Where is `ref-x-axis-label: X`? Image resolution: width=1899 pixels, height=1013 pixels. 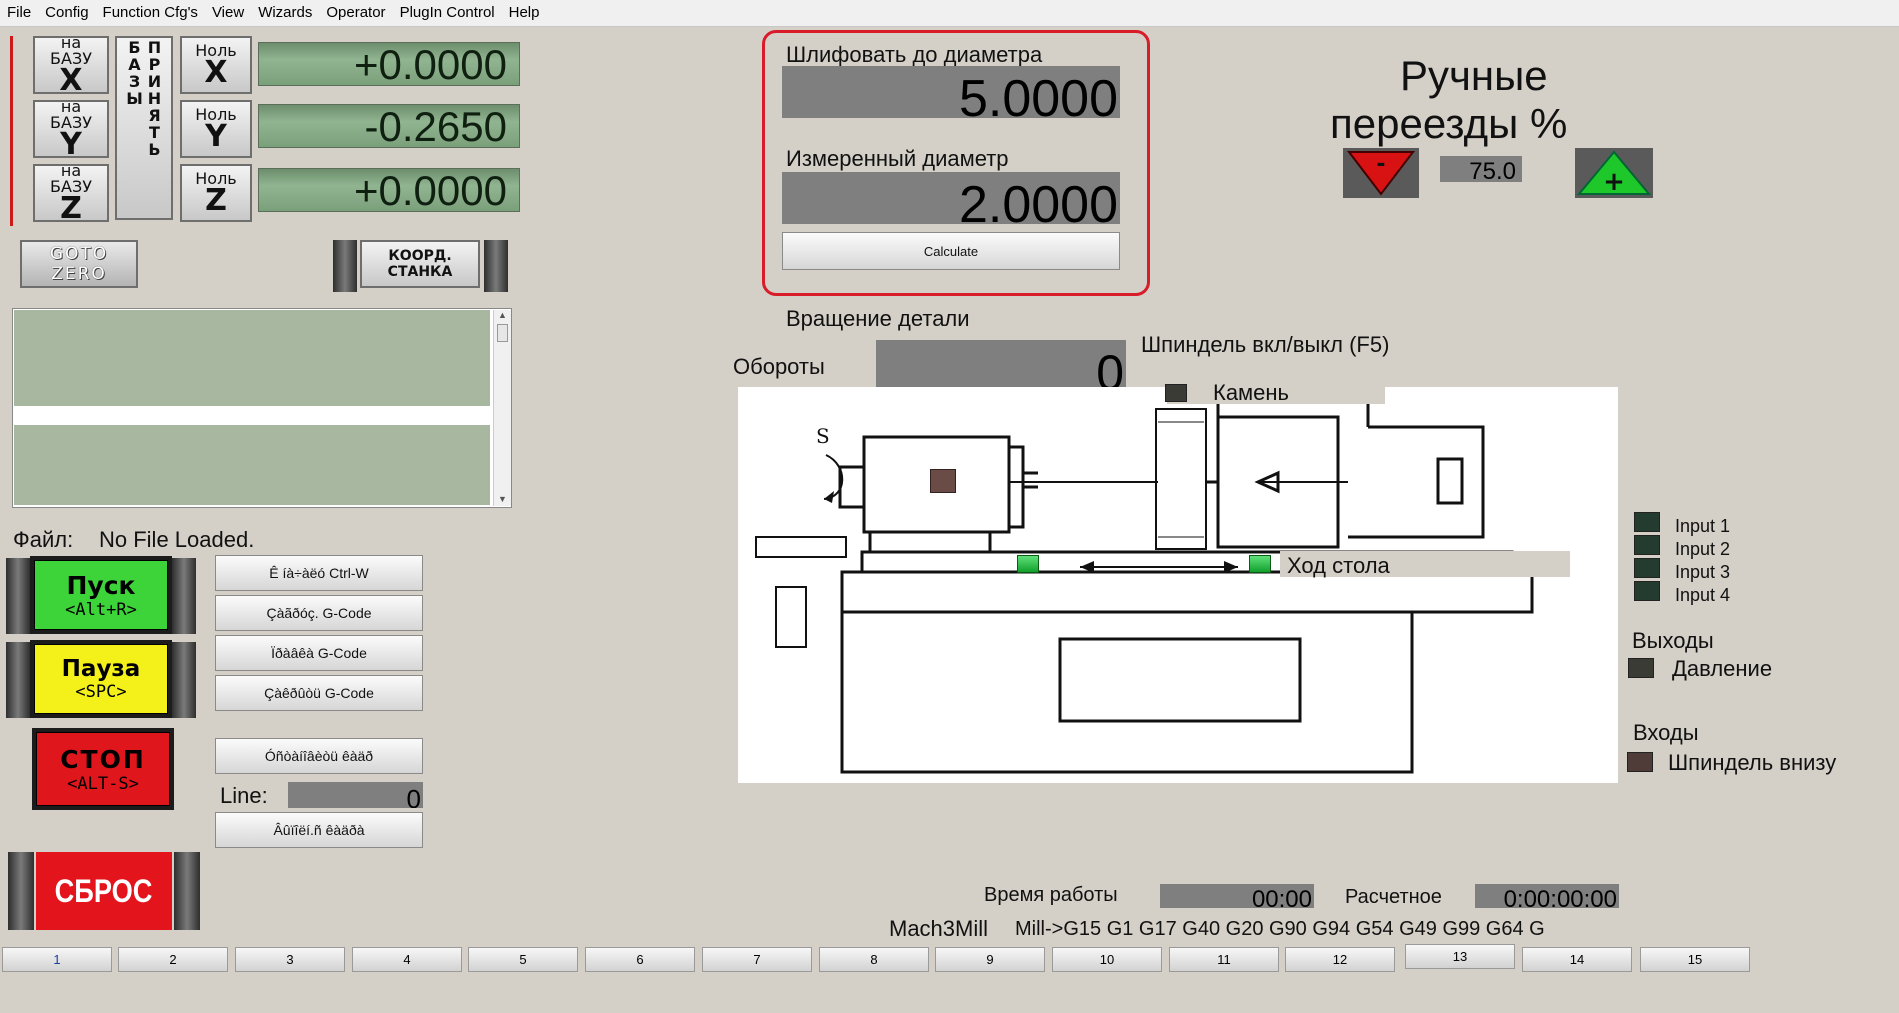
ref-x-axis-label: X is located at coordinates (71, 80).